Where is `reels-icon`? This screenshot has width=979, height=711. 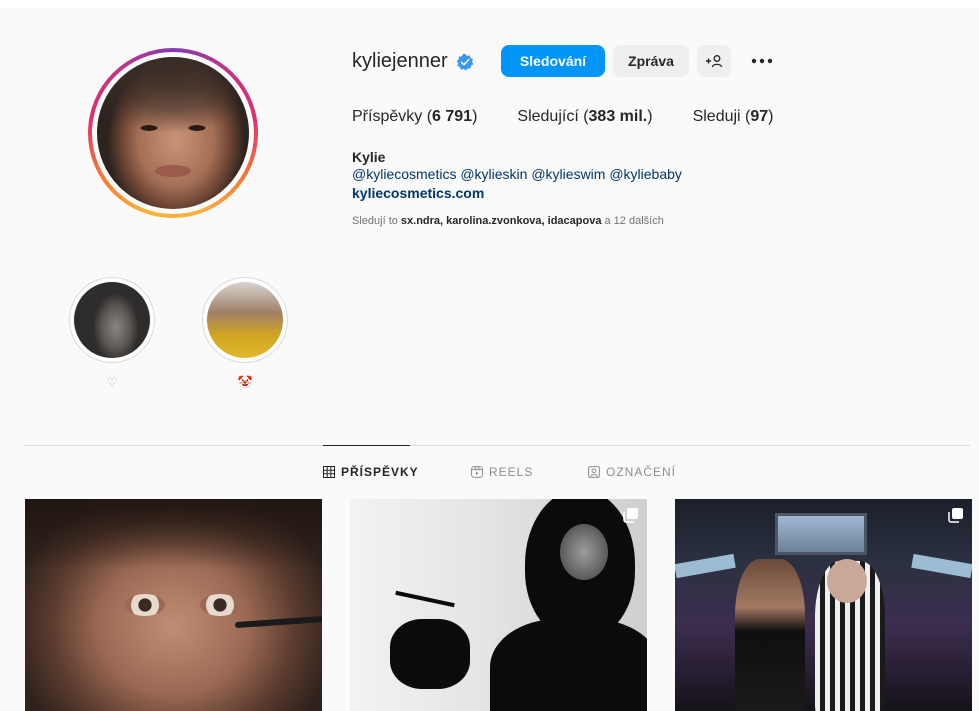 reels-icon is located at coordinates (477, 472).